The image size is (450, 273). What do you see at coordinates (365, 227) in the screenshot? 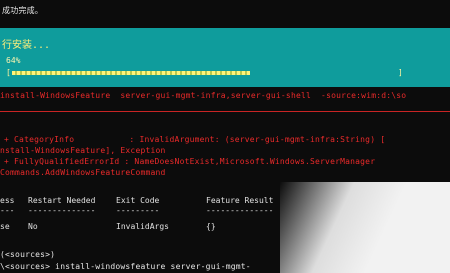
I see `screen-glare` at bounding box center [365, 227].